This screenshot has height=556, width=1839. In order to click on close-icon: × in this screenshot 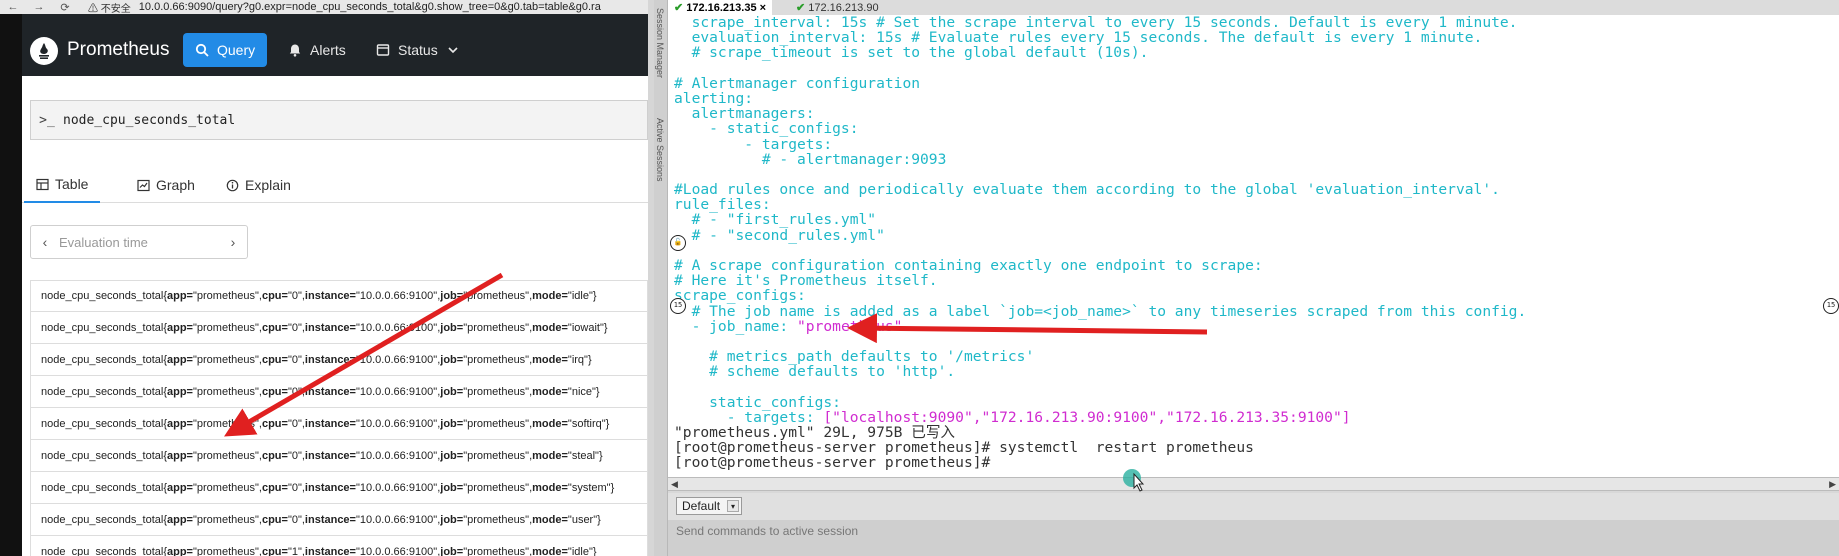, I will do `click(763, 8)`.